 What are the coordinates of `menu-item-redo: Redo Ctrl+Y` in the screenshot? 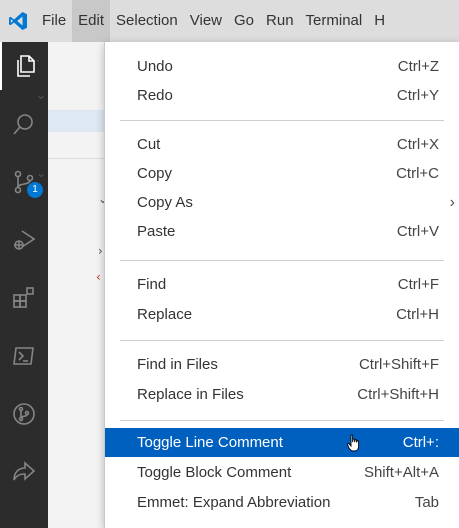 It's located at (282, 95).